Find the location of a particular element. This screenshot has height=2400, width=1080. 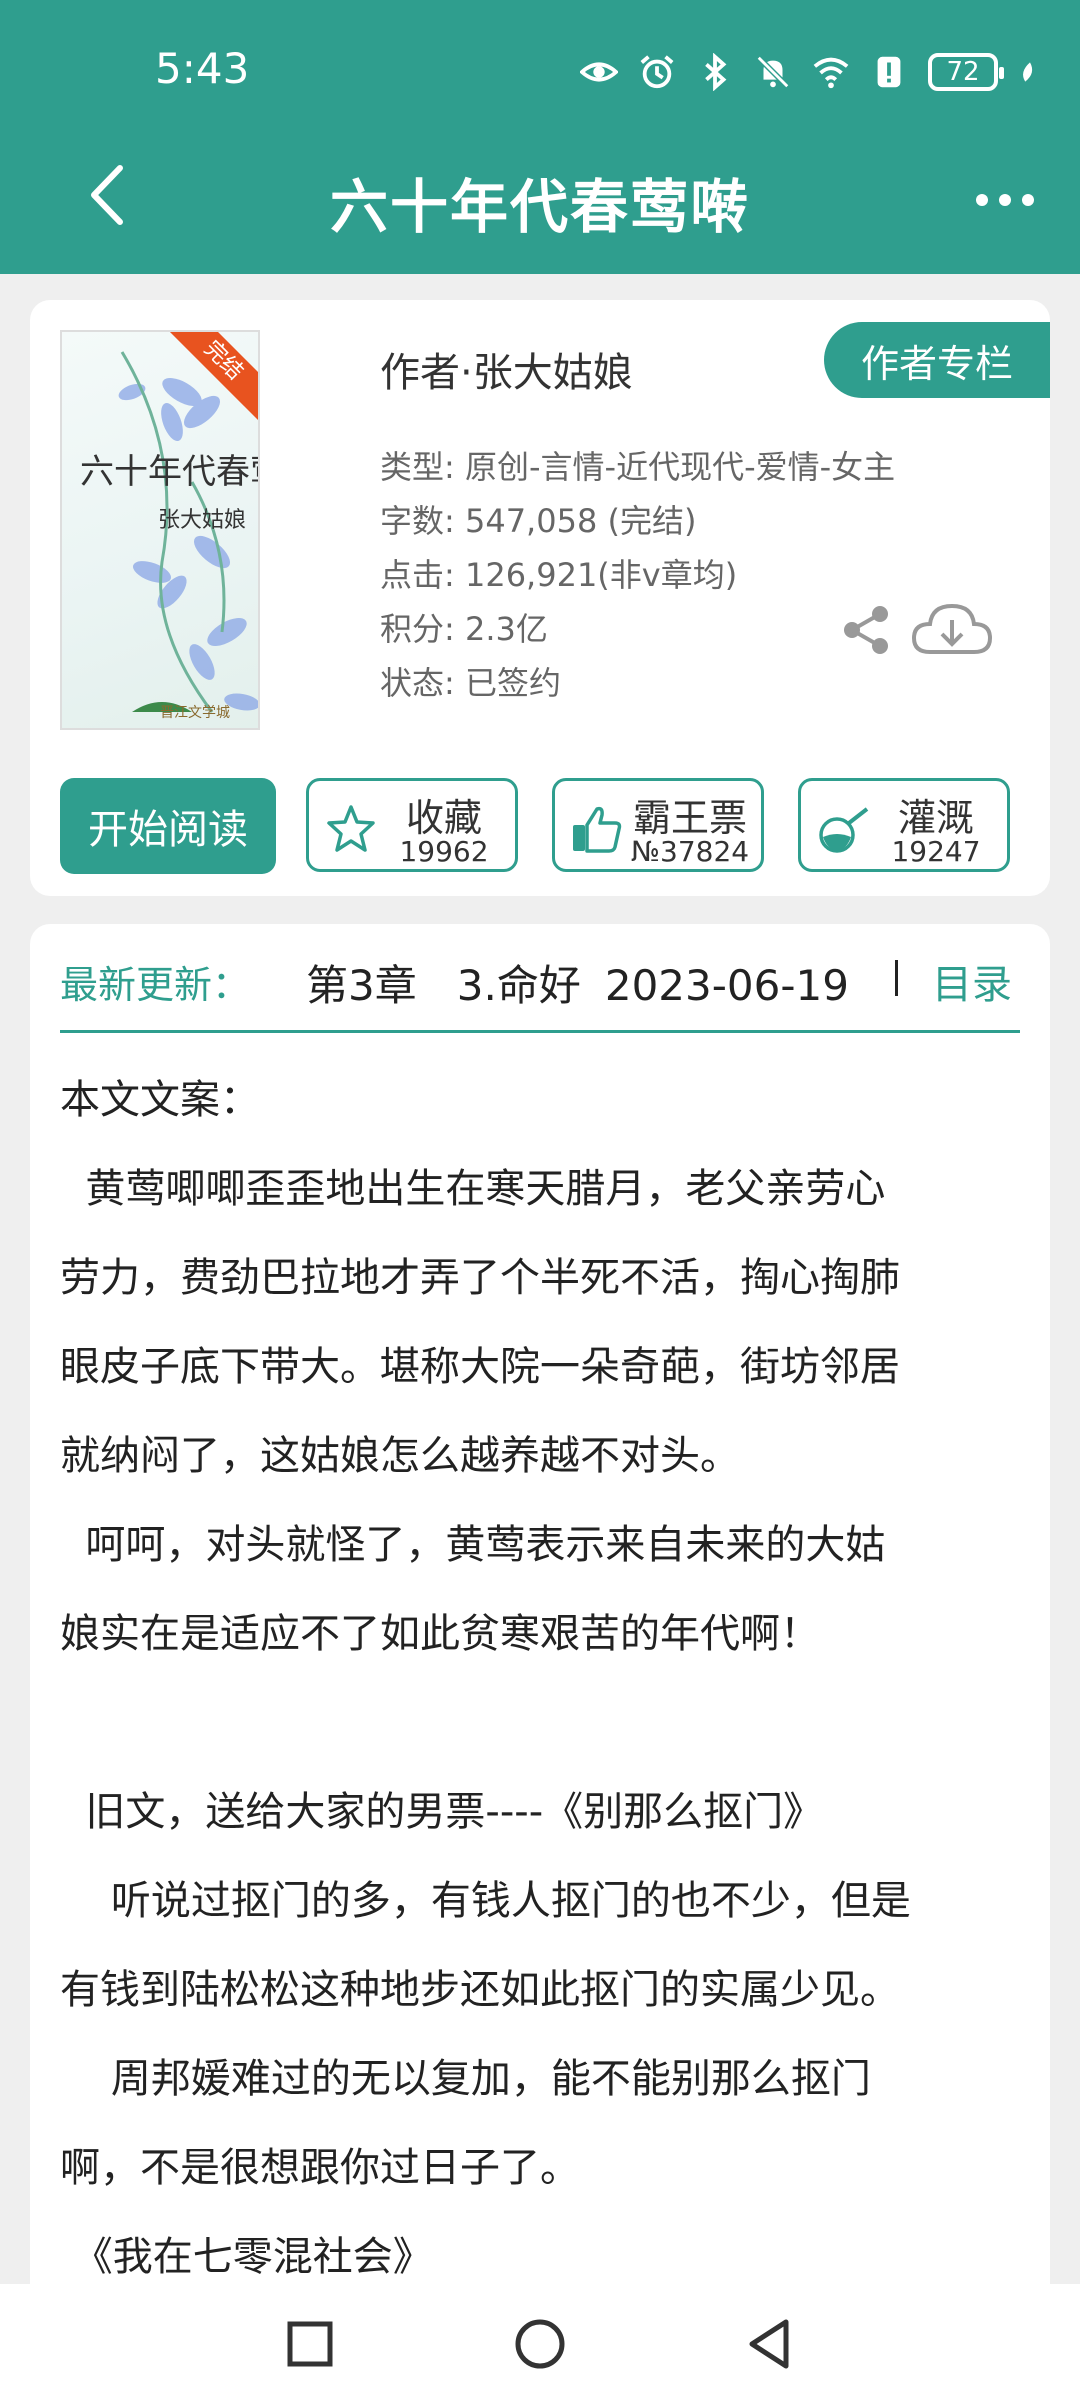

latest-update-date: 2023-06-19 is located at coordinates (726, 985).